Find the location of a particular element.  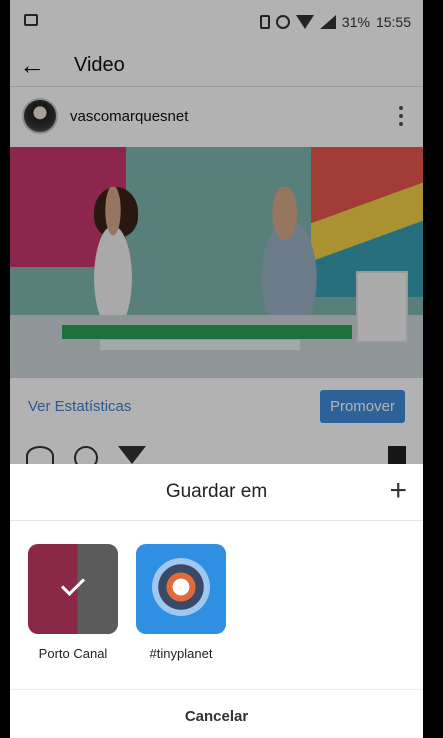

collection-porto-canal: Porto Canal is located at coordinates (73, 604).